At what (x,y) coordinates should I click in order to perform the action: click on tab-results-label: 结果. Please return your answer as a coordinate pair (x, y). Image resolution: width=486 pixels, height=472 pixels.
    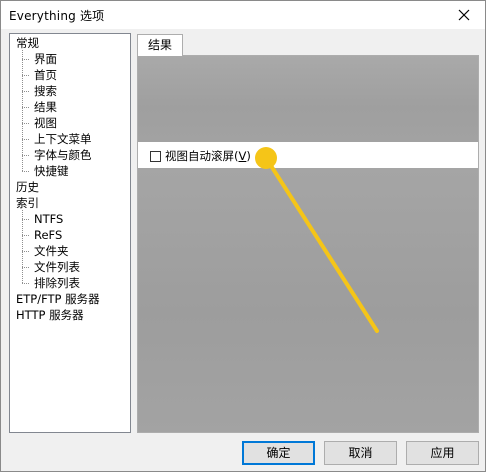
    Looking at the image, I should click on (159, 45).